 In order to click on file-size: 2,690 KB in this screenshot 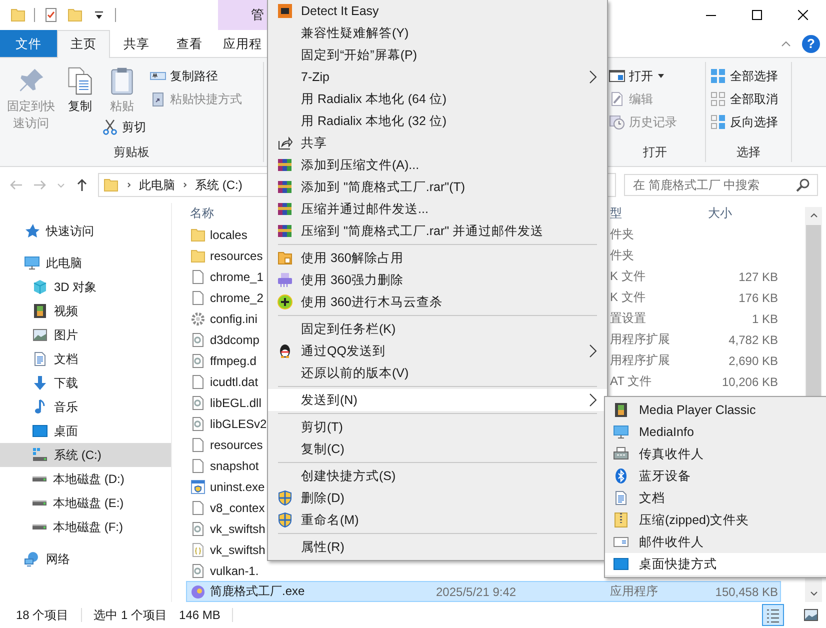, I will do `click(753, 361)`.